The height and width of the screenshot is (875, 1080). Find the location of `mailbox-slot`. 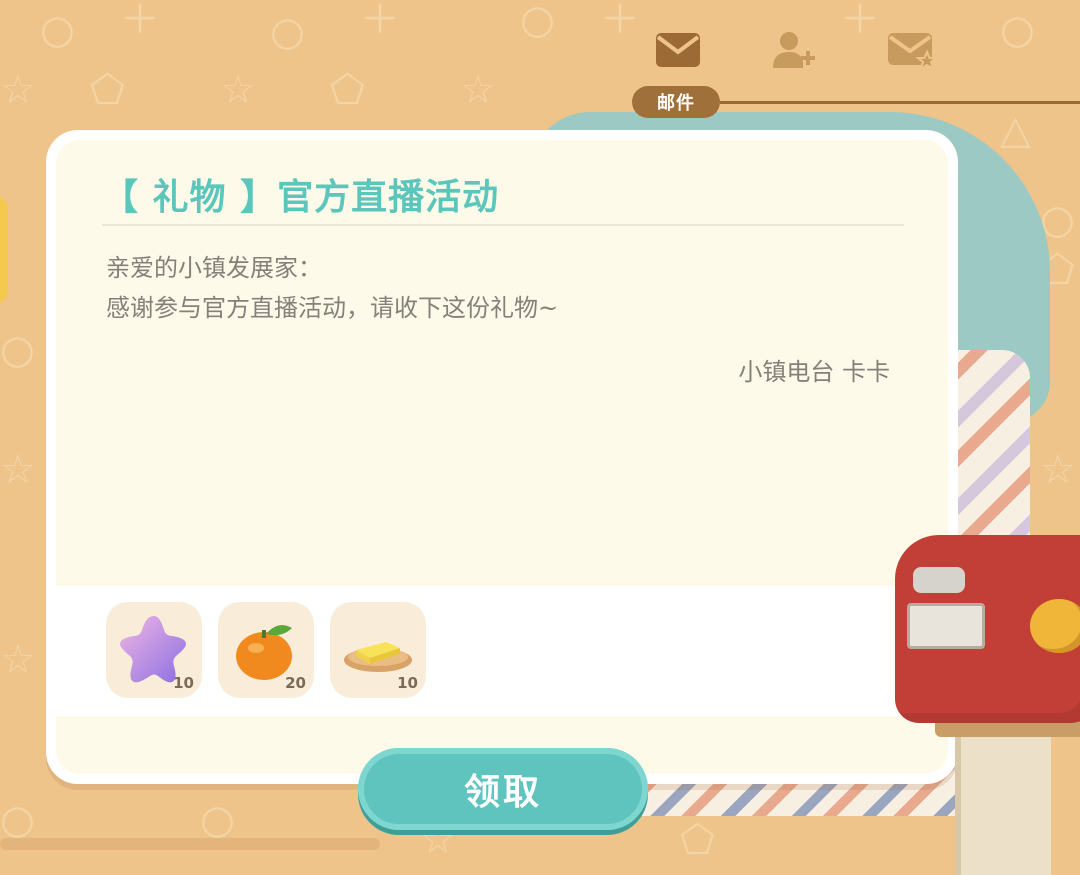

mailbox-slot is located at coordinates (946, 626).